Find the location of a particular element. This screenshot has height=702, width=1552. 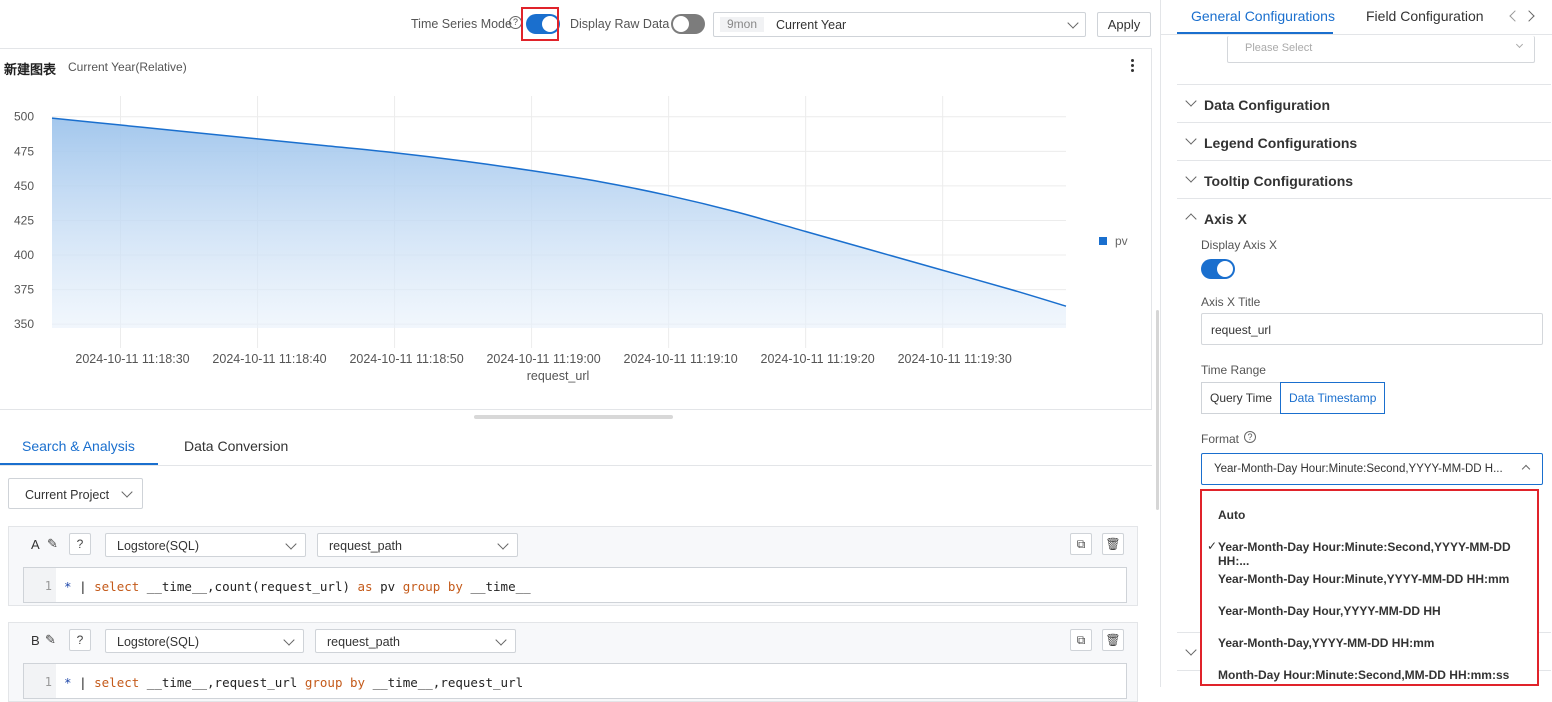

tab-field-configuration: Field Configuration is located at coordinates (1425, 16).